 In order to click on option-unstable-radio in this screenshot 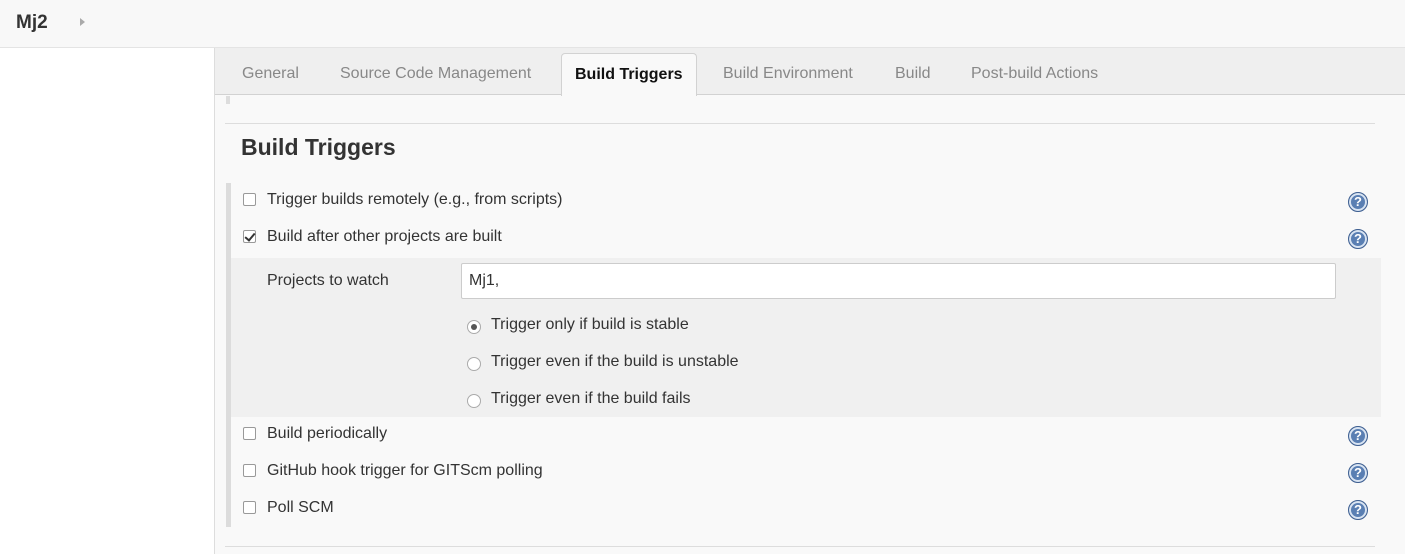, I will do `click(474, 364)`.